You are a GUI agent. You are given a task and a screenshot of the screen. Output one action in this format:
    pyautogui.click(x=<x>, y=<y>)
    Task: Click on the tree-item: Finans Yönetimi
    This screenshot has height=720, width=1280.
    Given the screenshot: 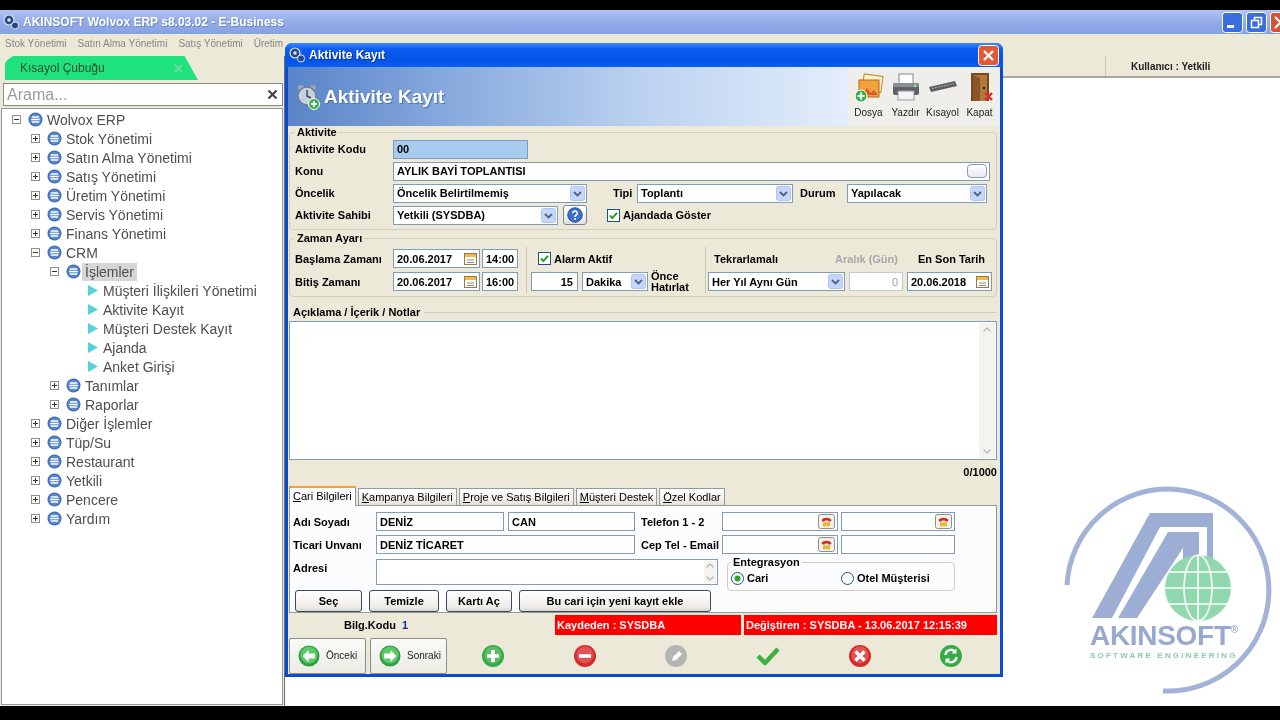 What is the action you would take?
    pyautogui.click(x=116, y=233)
    